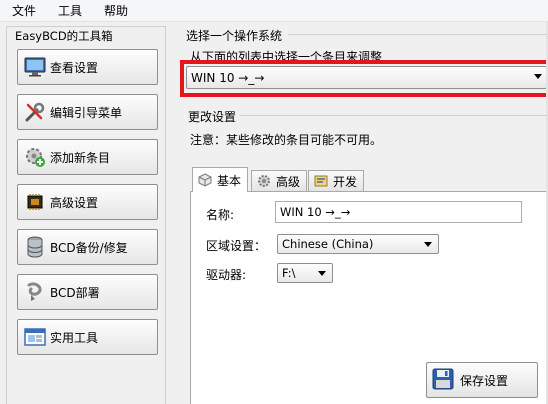 The height and width of the screenshot is (404, 548). What do you see at coordinates (75, 292) in the screenshot?
I see `bcd-deploy-label: BCD部署` at bounding box center [75, 292].